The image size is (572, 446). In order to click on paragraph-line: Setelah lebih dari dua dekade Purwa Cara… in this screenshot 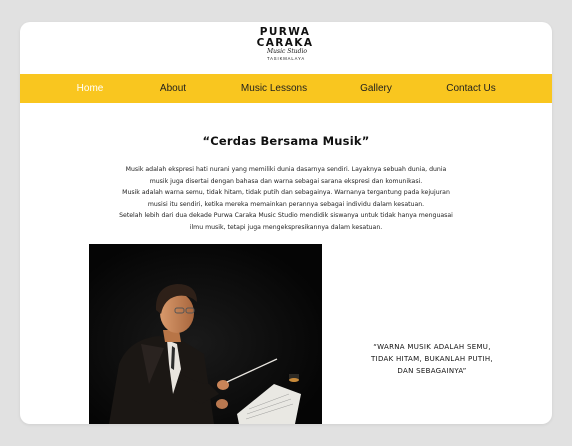, I will do `click(286, 215)`.